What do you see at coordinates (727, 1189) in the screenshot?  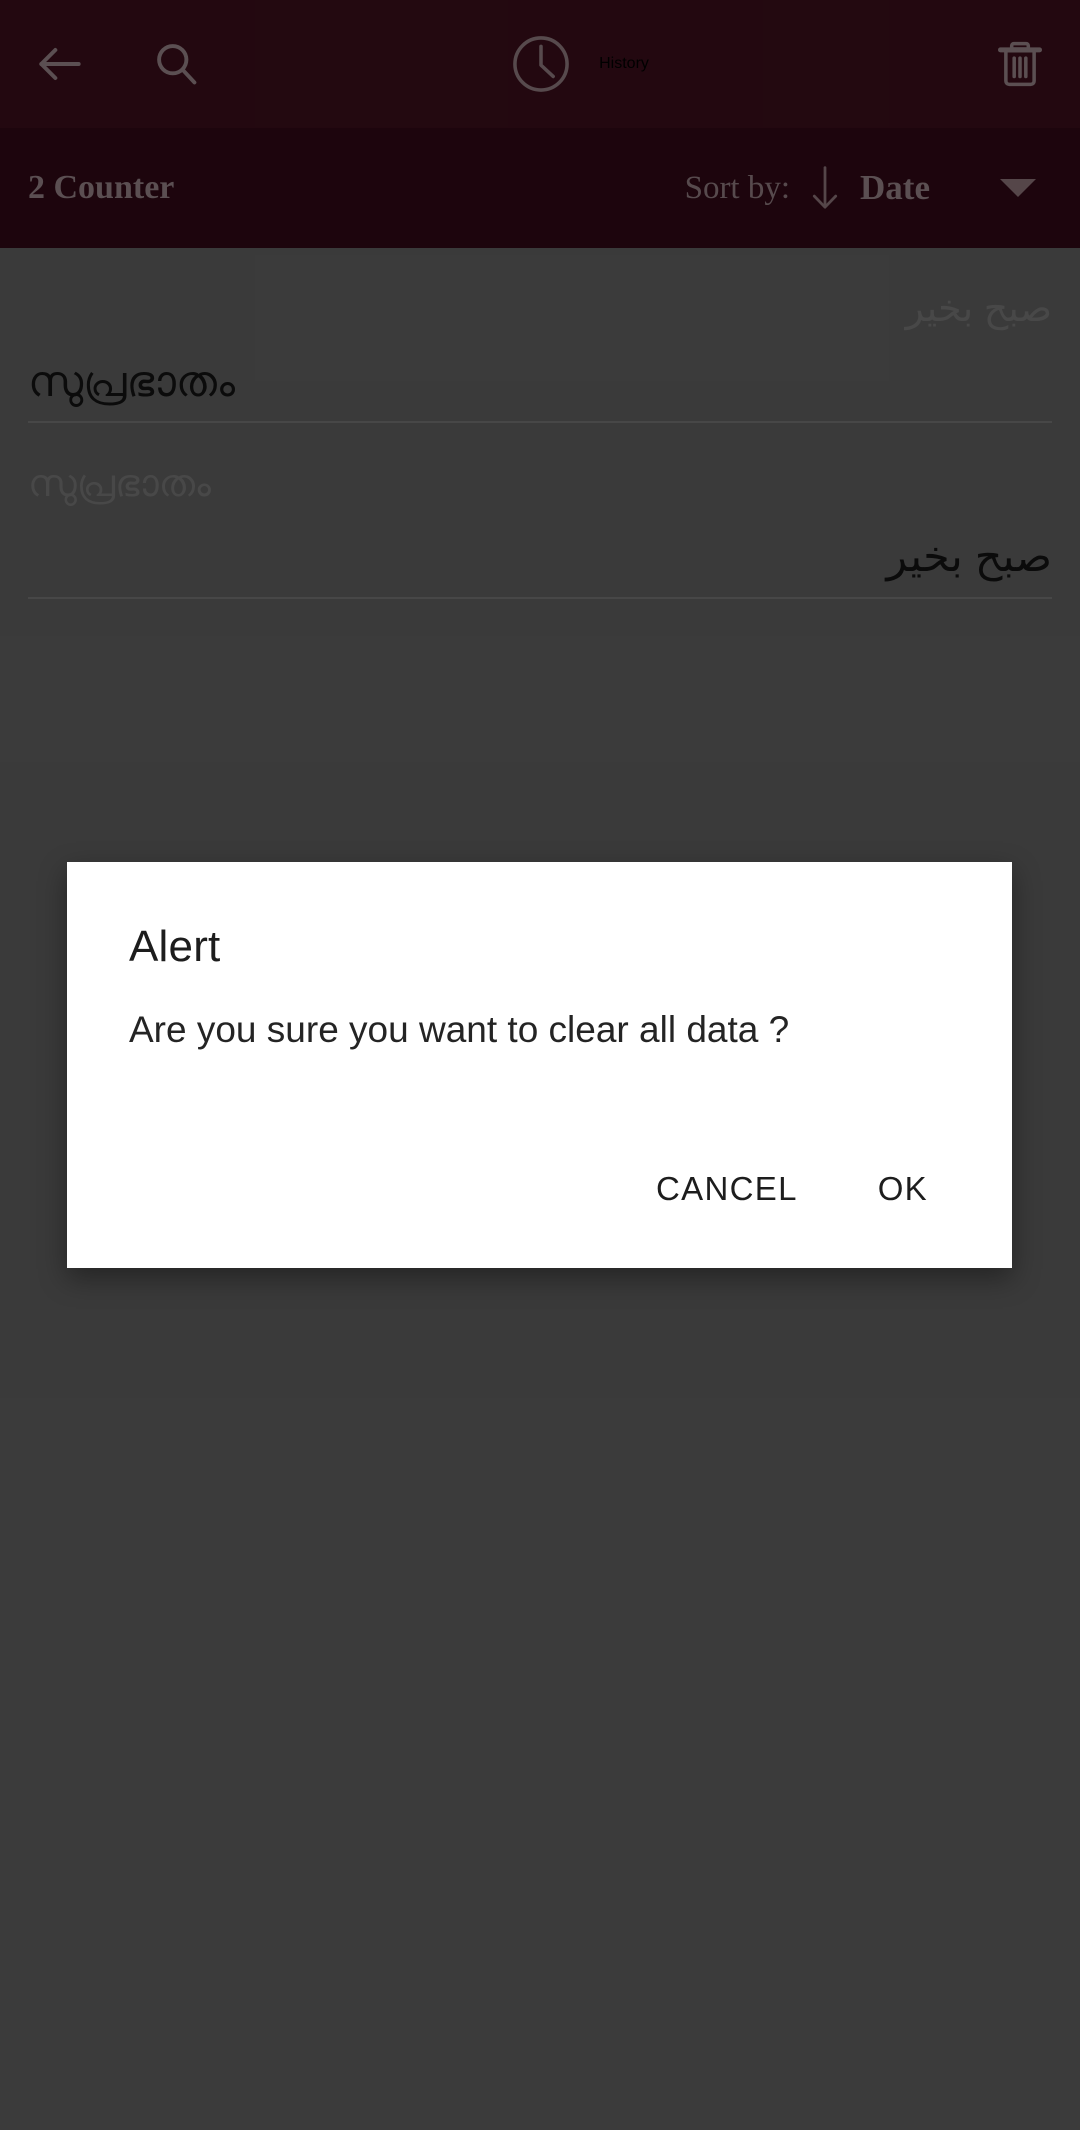 I see `cancel-button: CANCEL` at bounding box center [727, 1189].